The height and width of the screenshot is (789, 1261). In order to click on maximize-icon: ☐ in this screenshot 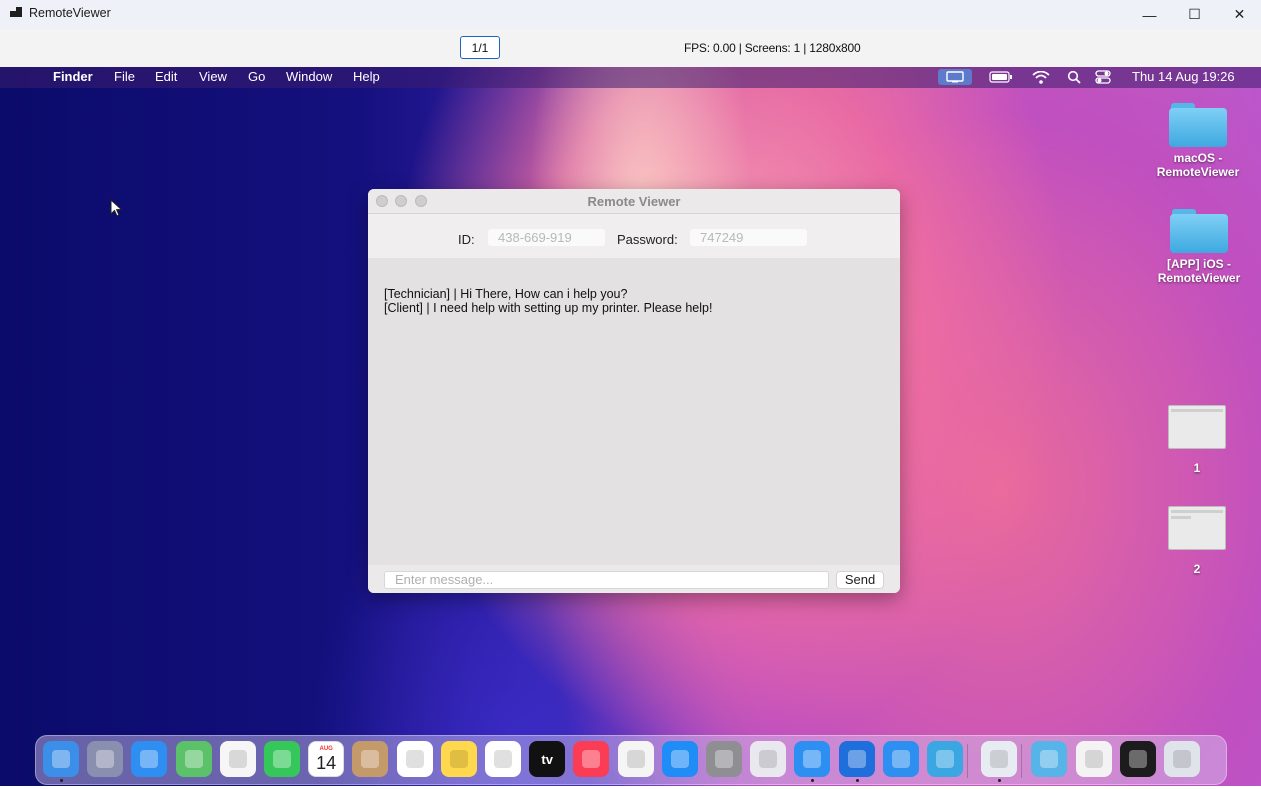, I will do `click(1194, 14)`.